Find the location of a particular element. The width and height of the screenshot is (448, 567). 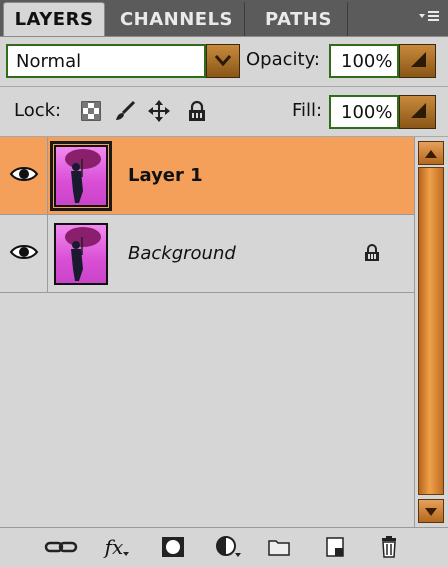

tab-paths: PATHS is located at coordinates (299, 19).